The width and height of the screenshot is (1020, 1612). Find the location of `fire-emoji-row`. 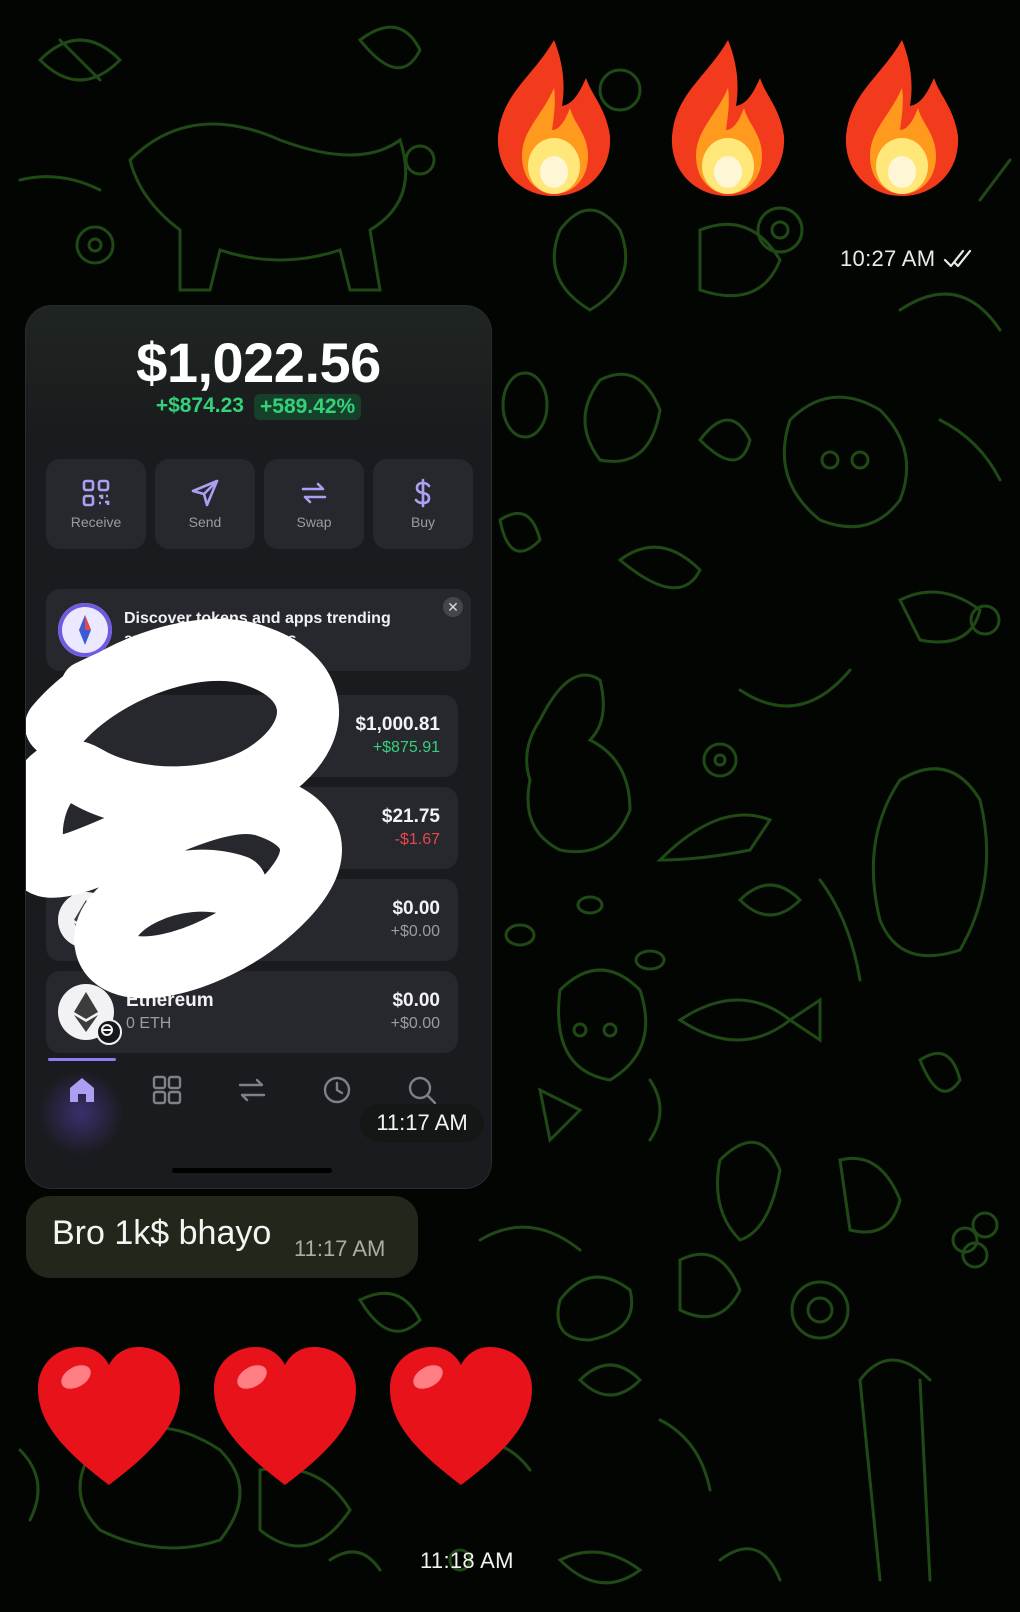

fire-emoji-row is located at coordinates (728, 118).